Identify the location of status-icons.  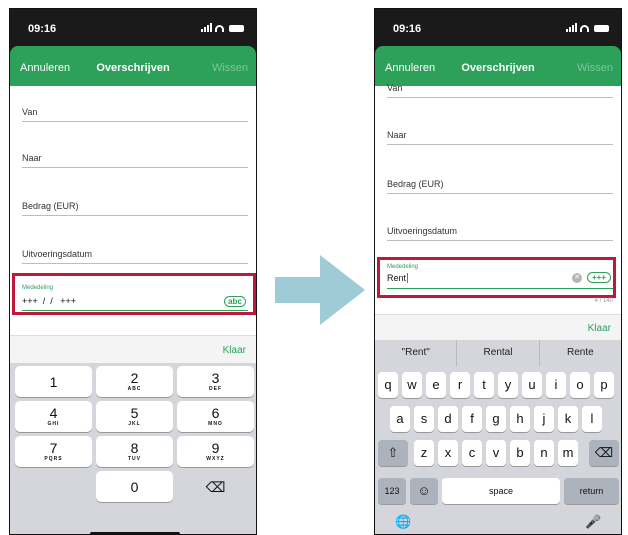
(222, 27).